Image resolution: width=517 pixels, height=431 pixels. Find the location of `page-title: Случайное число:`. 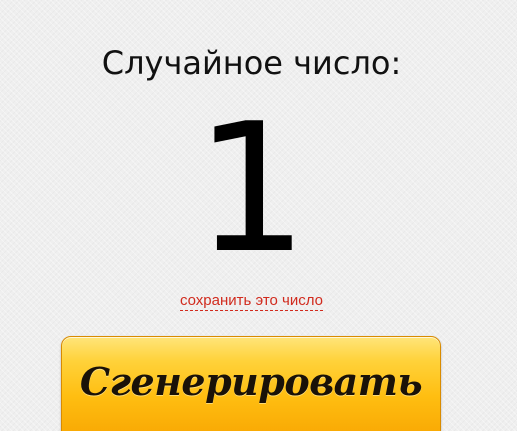

page-title: Случайное число: is located at coordinates (251, 63).